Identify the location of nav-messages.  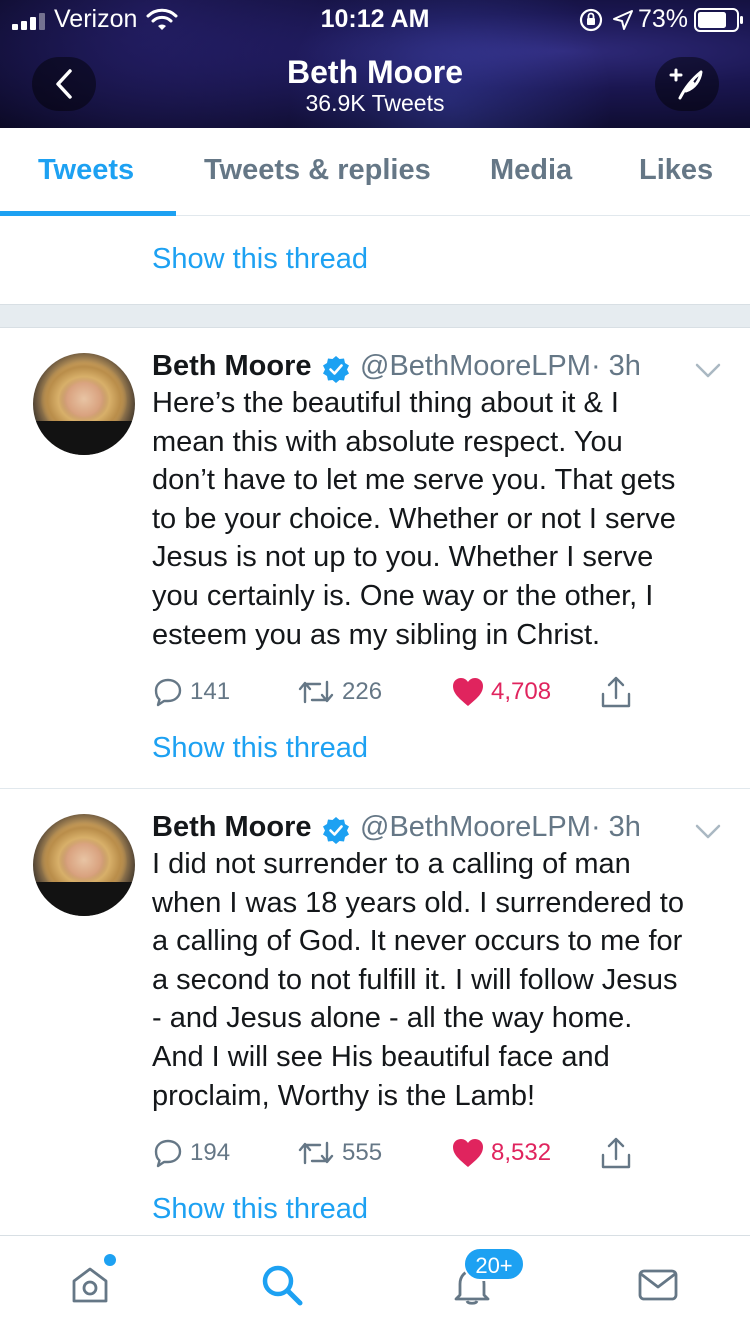
(658, 1285).